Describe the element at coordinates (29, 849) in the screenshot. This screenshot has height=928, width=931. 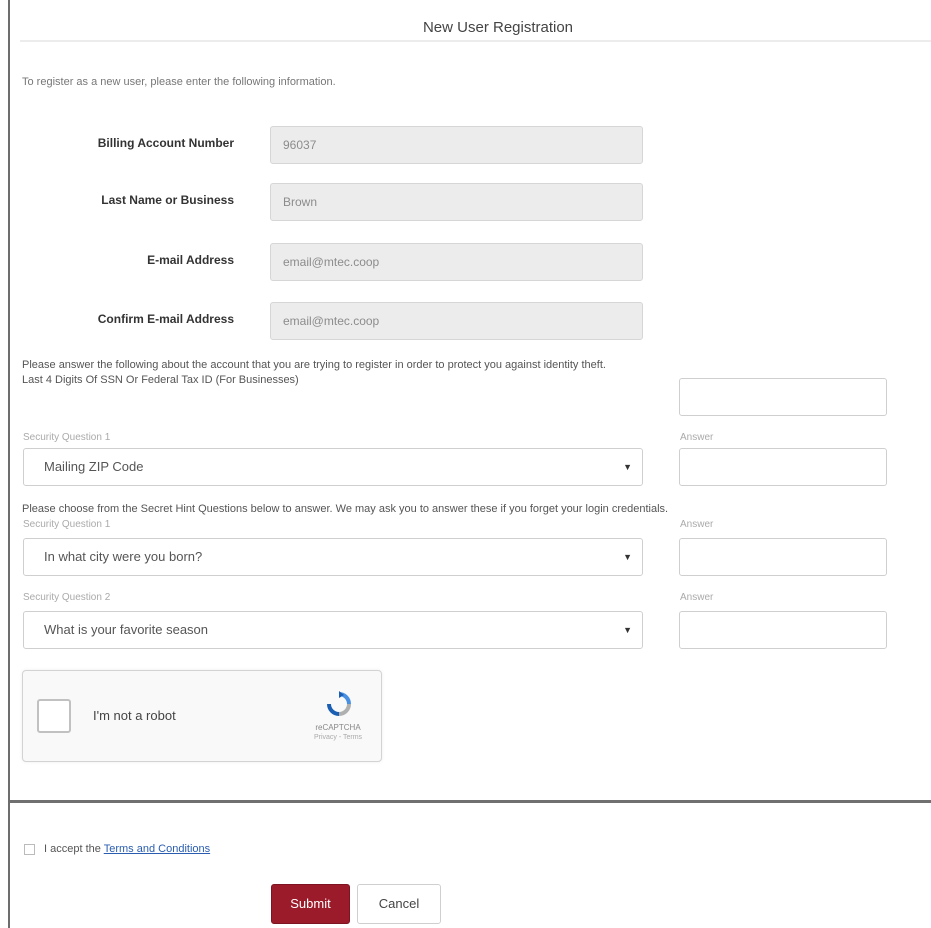
I see `terms-checkbox` at that location.